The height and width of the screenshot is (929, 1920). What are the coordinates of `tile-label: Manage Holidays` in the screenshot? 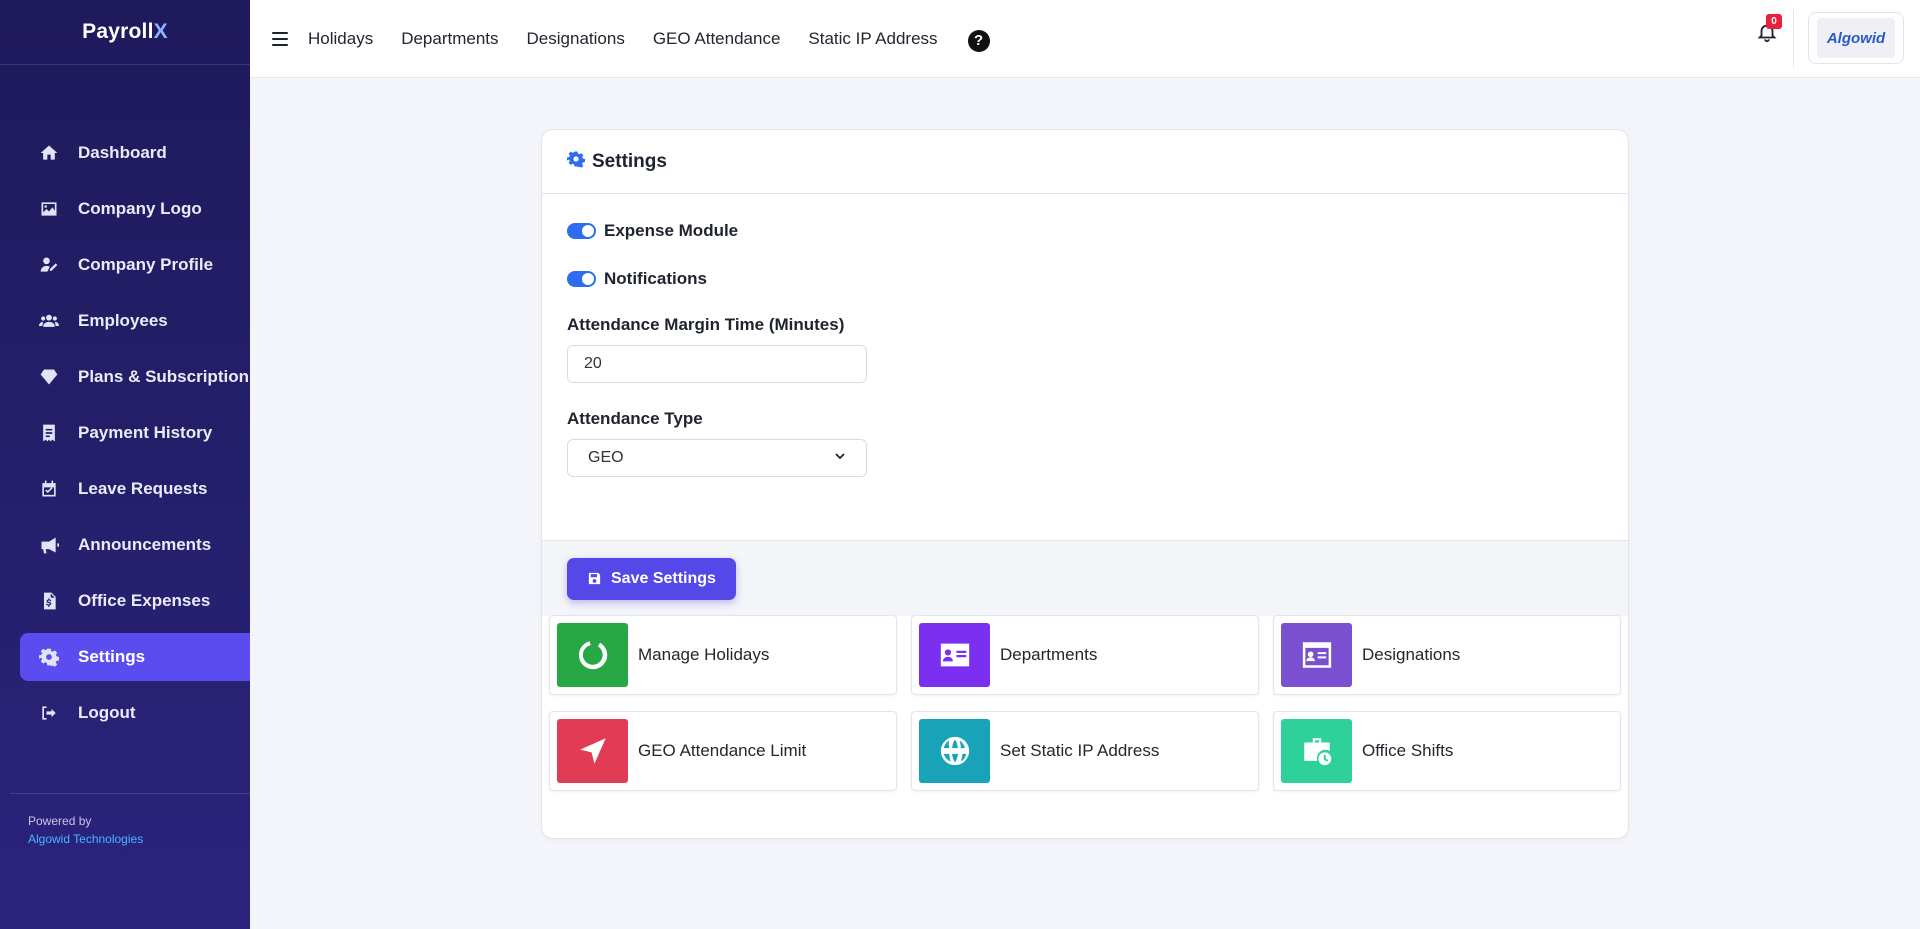 It's located at (704, 654).